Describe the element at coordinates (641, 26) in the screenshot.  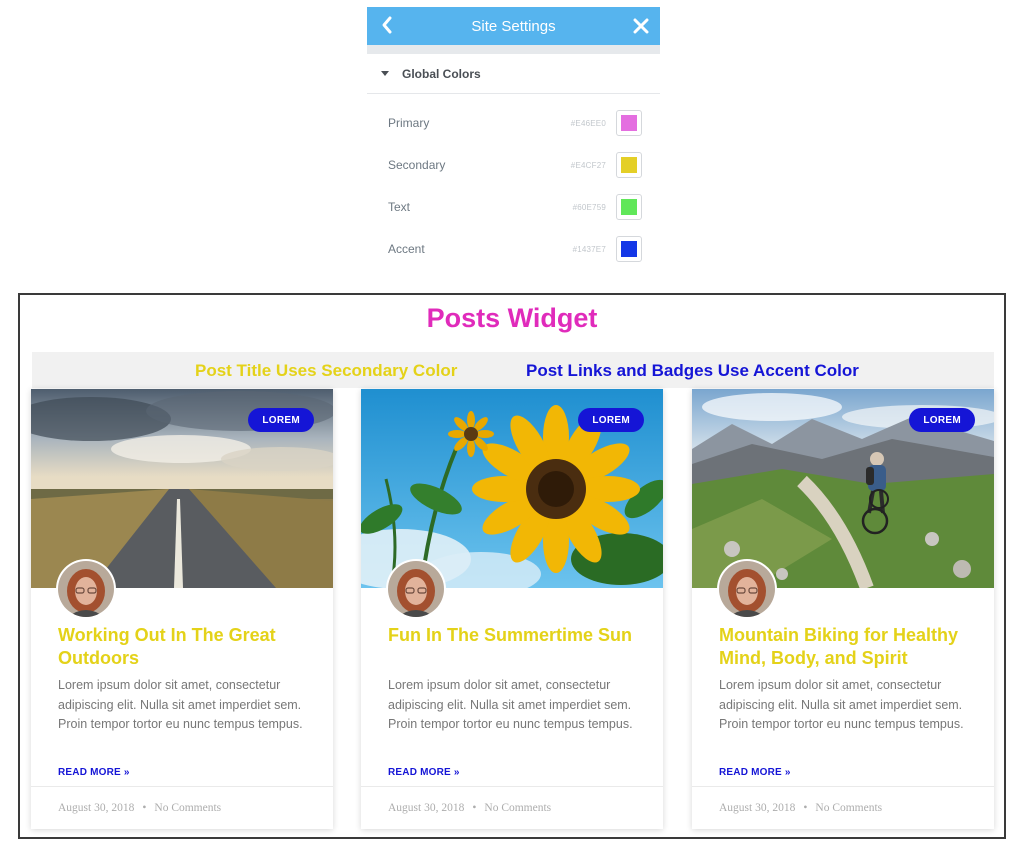
I see `close-icon` at that location.